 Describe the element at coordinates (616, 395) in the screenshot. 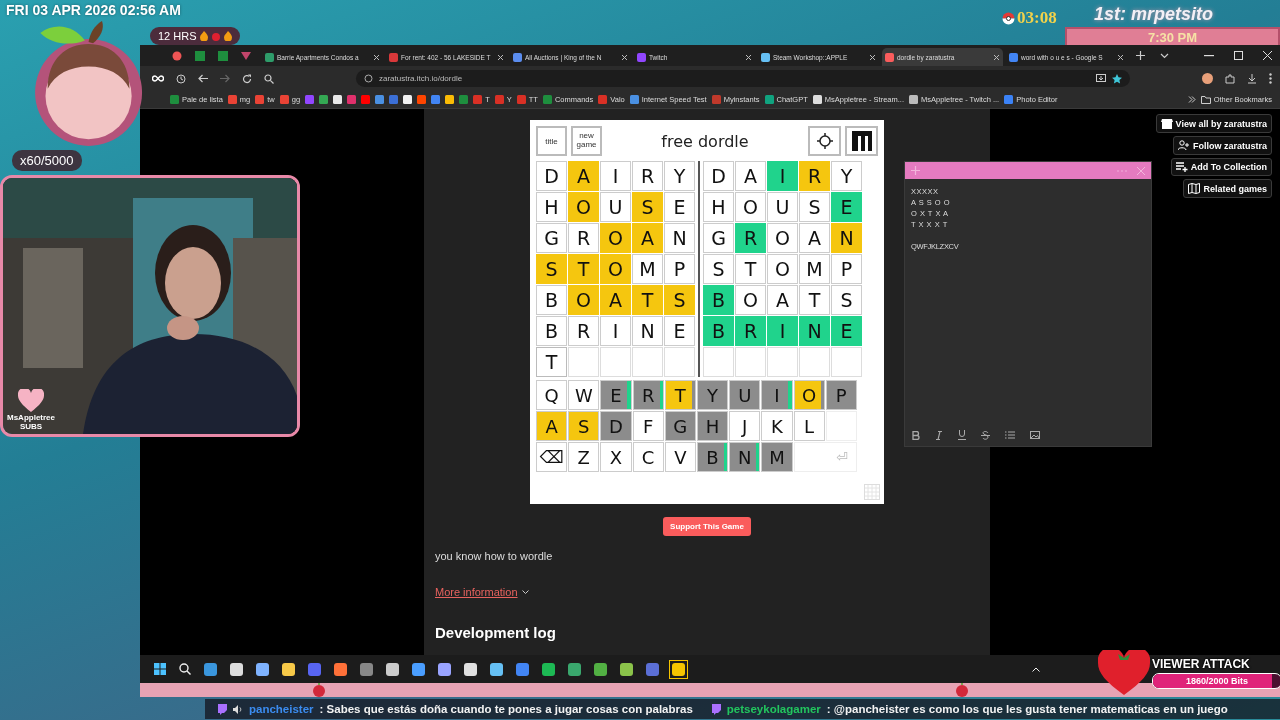

I see `letter-key: E` at that location.